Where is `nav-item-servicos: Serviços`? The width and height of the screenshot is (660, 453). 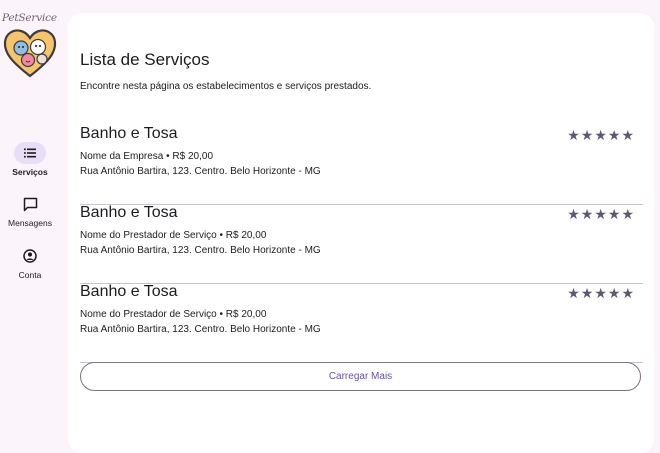
nav-item-servicos: Serviços is located at coordinates (30, 159).